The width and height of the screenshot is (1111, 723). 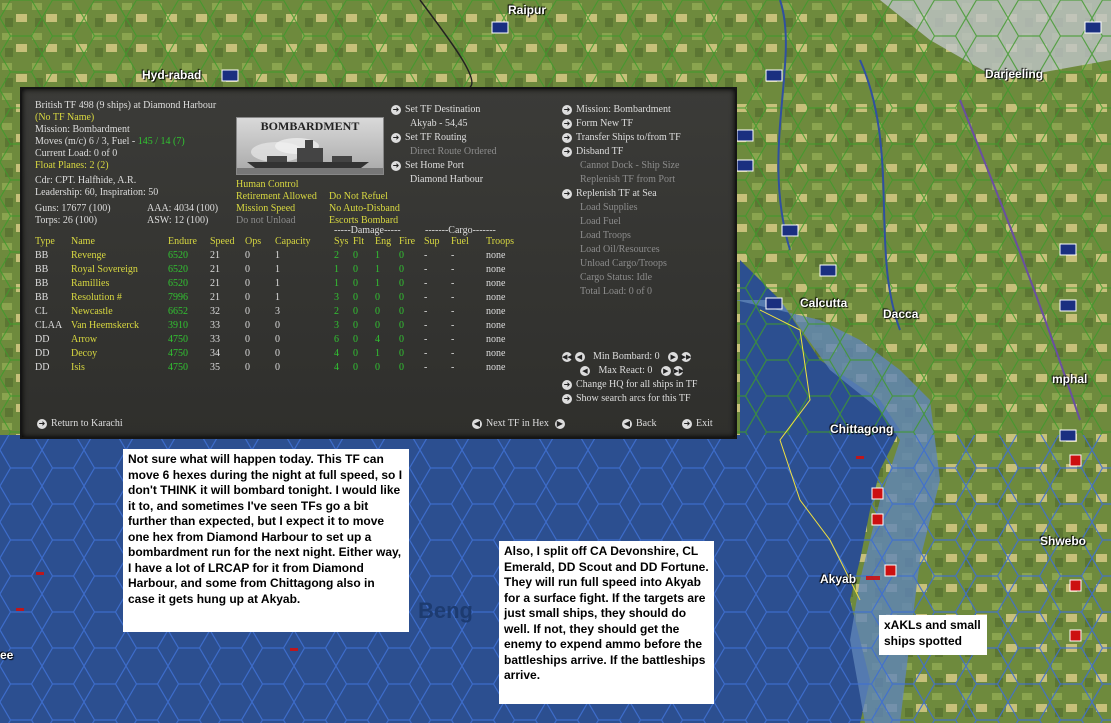 I want to click on ship-name: Newcastle, so click(x=92, y=312).